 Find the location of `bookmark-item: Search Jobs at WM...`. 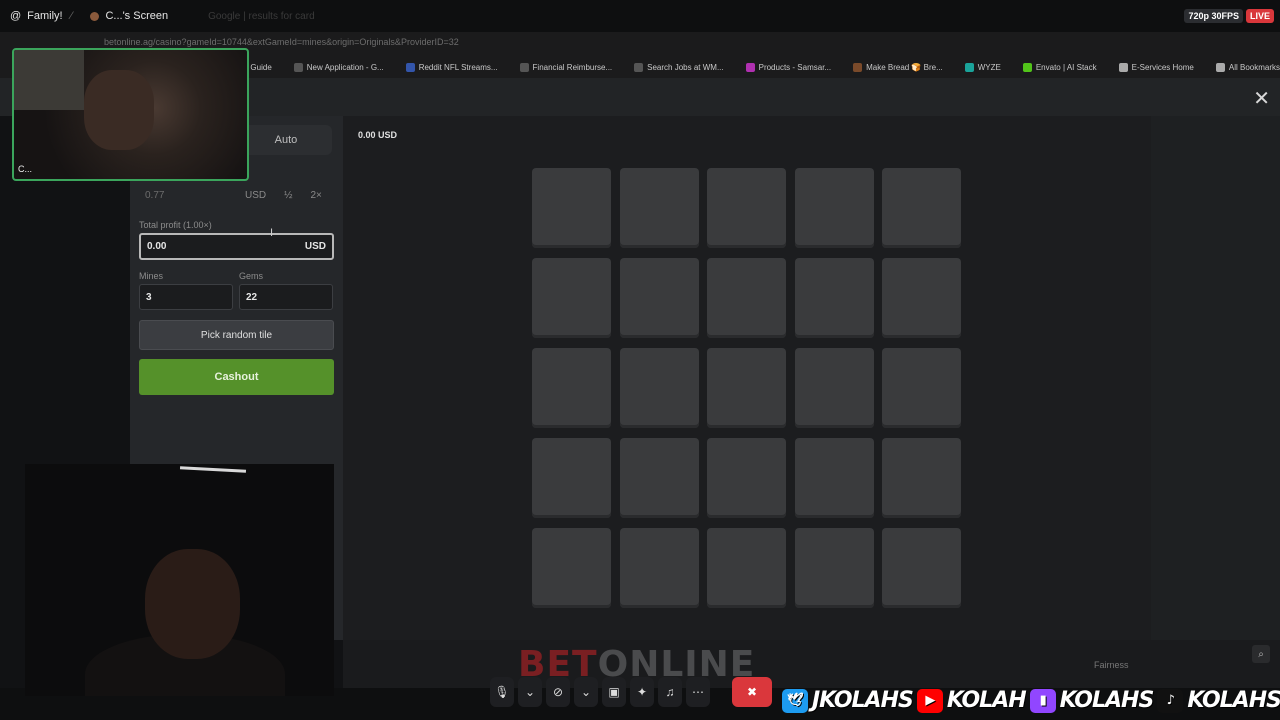

bookmark-item: Search Jobs at WM... is located at coordinates (679, 67).